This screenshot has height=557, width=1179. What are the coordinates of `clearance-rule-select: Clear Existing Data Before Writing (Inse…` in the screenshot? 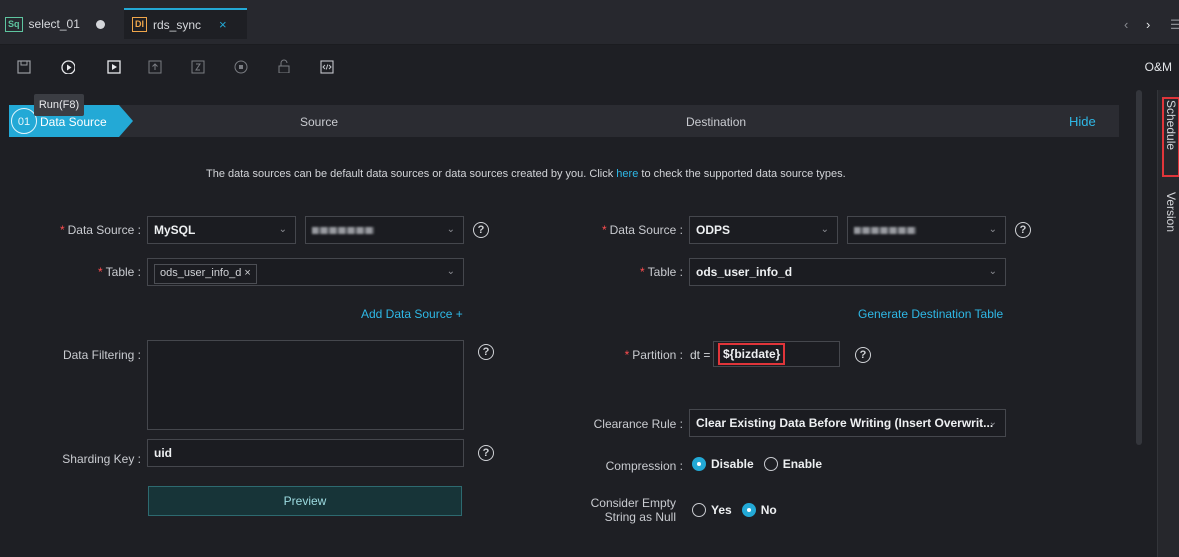 It's located at (847, 423).